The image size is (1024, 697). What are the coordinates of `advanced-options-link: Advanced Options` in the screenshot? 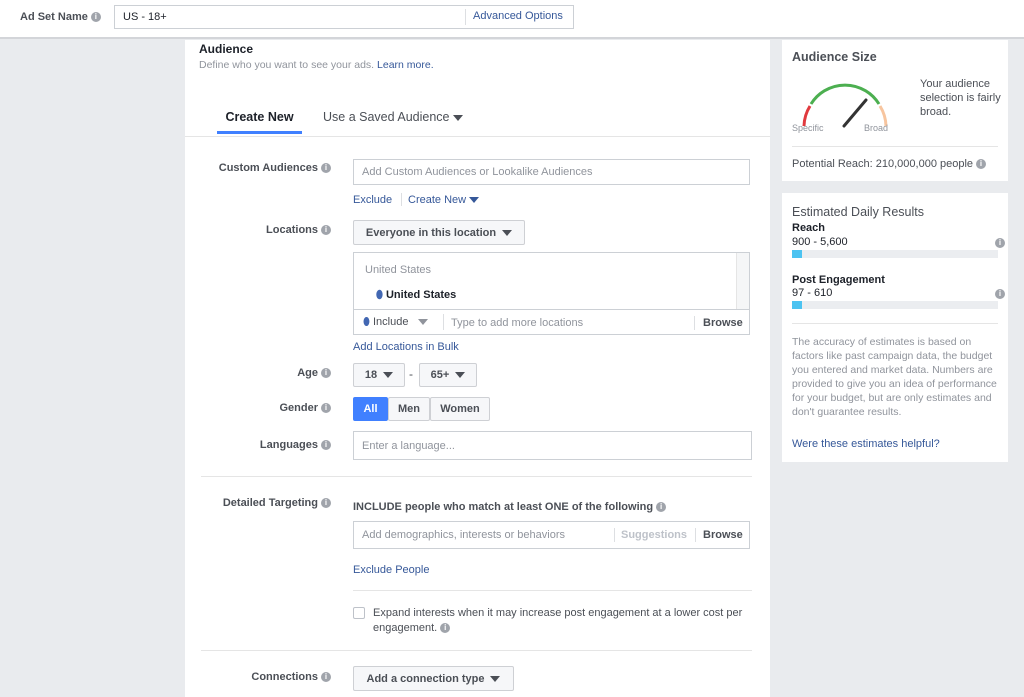 It's located at (518, 16).